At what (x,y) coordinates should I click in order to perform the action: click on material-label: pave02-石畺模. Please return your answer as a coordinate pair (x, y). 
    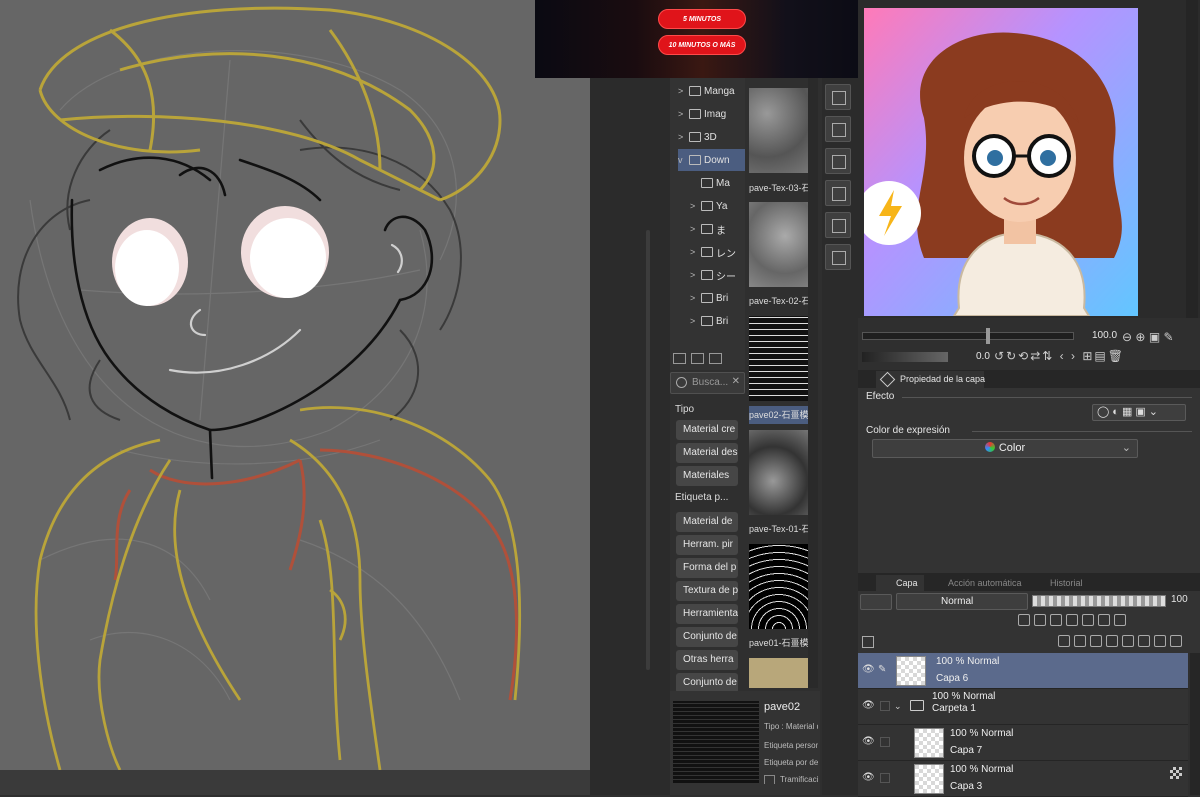
    Looking at the image, I should click on (781, 415).